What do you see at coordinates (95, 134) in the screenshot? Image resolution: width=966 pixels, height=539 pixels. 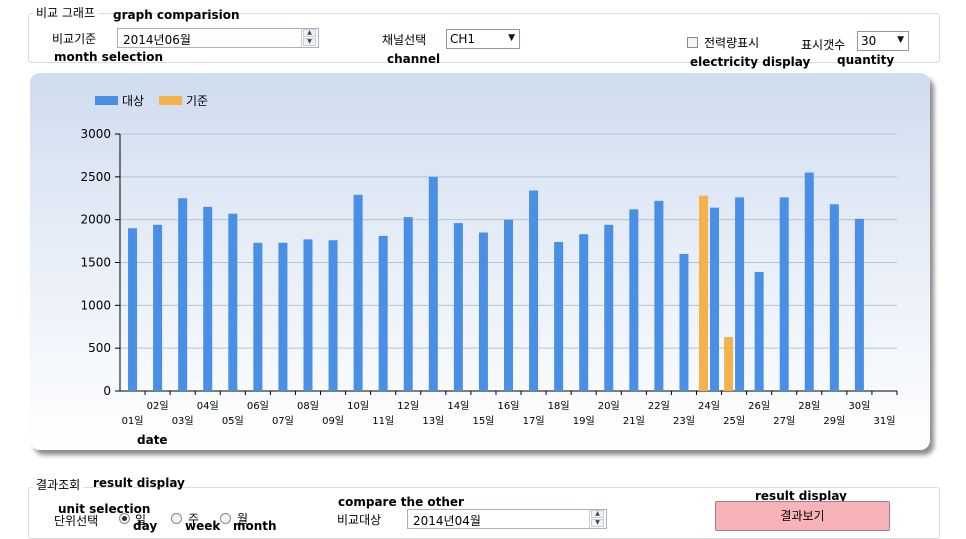 I see `y-tick-label: 3000` at bounding box center [95, 134].